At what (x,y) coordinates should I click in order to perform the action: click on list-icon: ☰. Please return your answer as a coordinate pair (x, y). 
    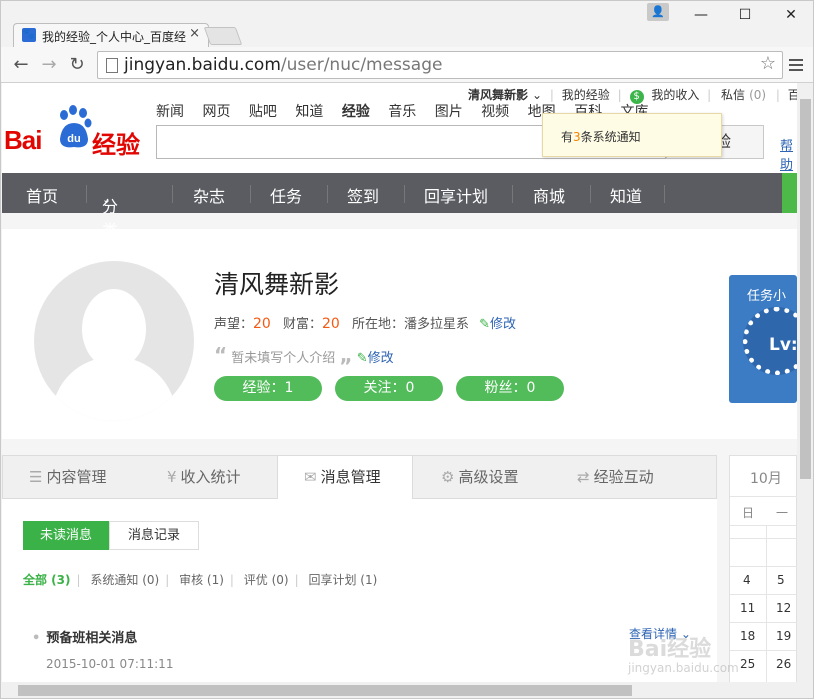
    Looking at the image, I should click on (36, 477).